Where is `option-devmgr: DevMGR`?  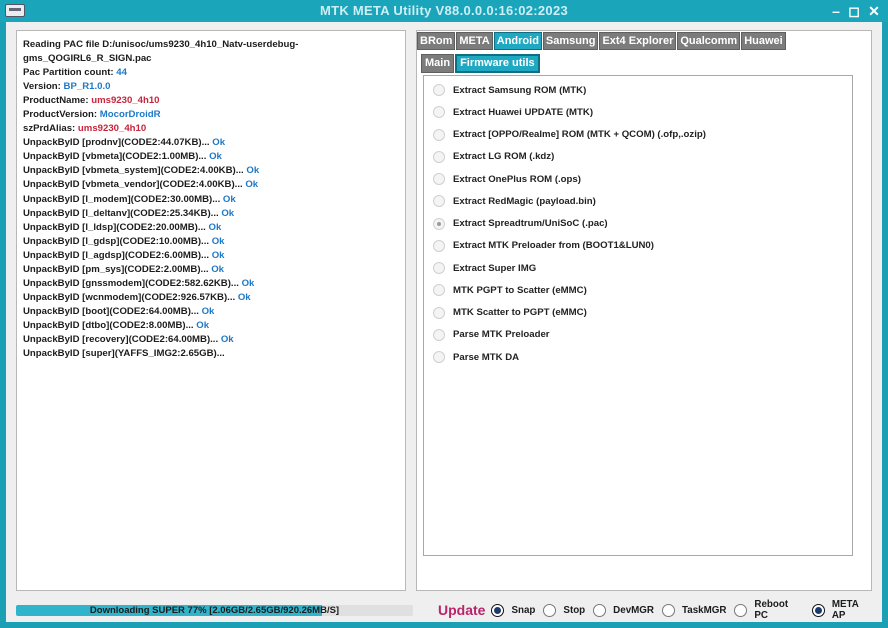 option-devmgr: DevMGR is located at coordinates (624, 610).